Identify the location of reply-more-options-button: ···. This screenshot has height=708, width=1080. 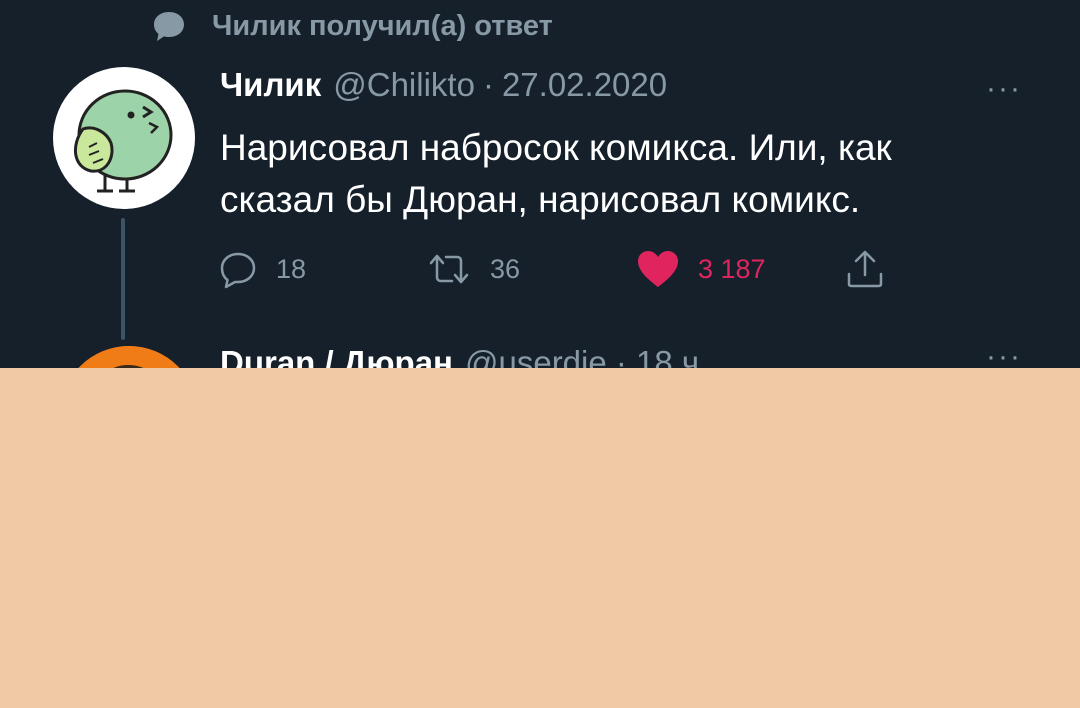
(1004, 354).